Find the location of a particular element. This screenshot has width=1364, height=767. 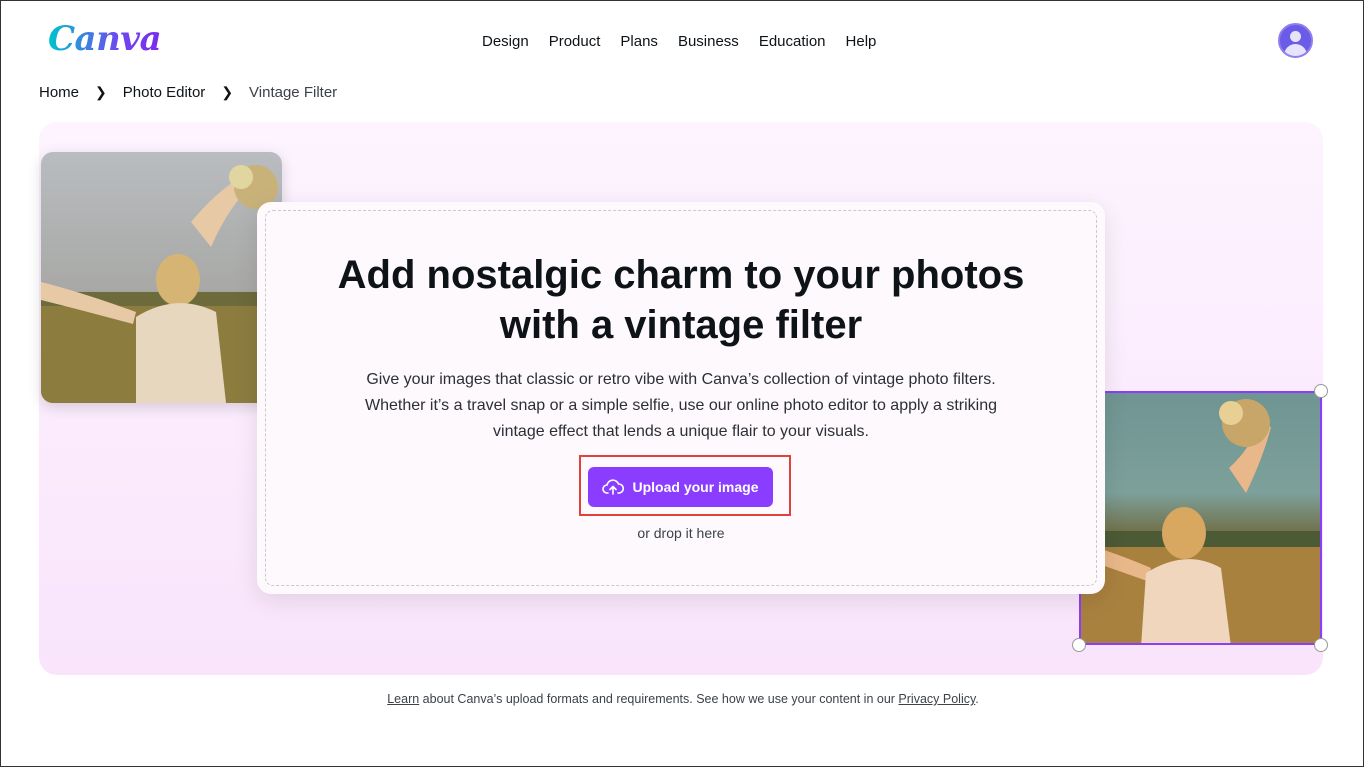

nav-design: Design is located at coordinates (505, 41).